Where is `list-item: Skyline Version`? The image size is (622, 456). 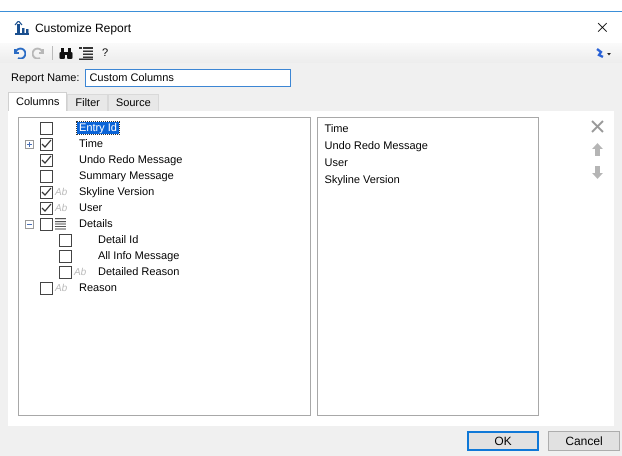 list-item: Skyline Version is located at coordinates (427, 182).